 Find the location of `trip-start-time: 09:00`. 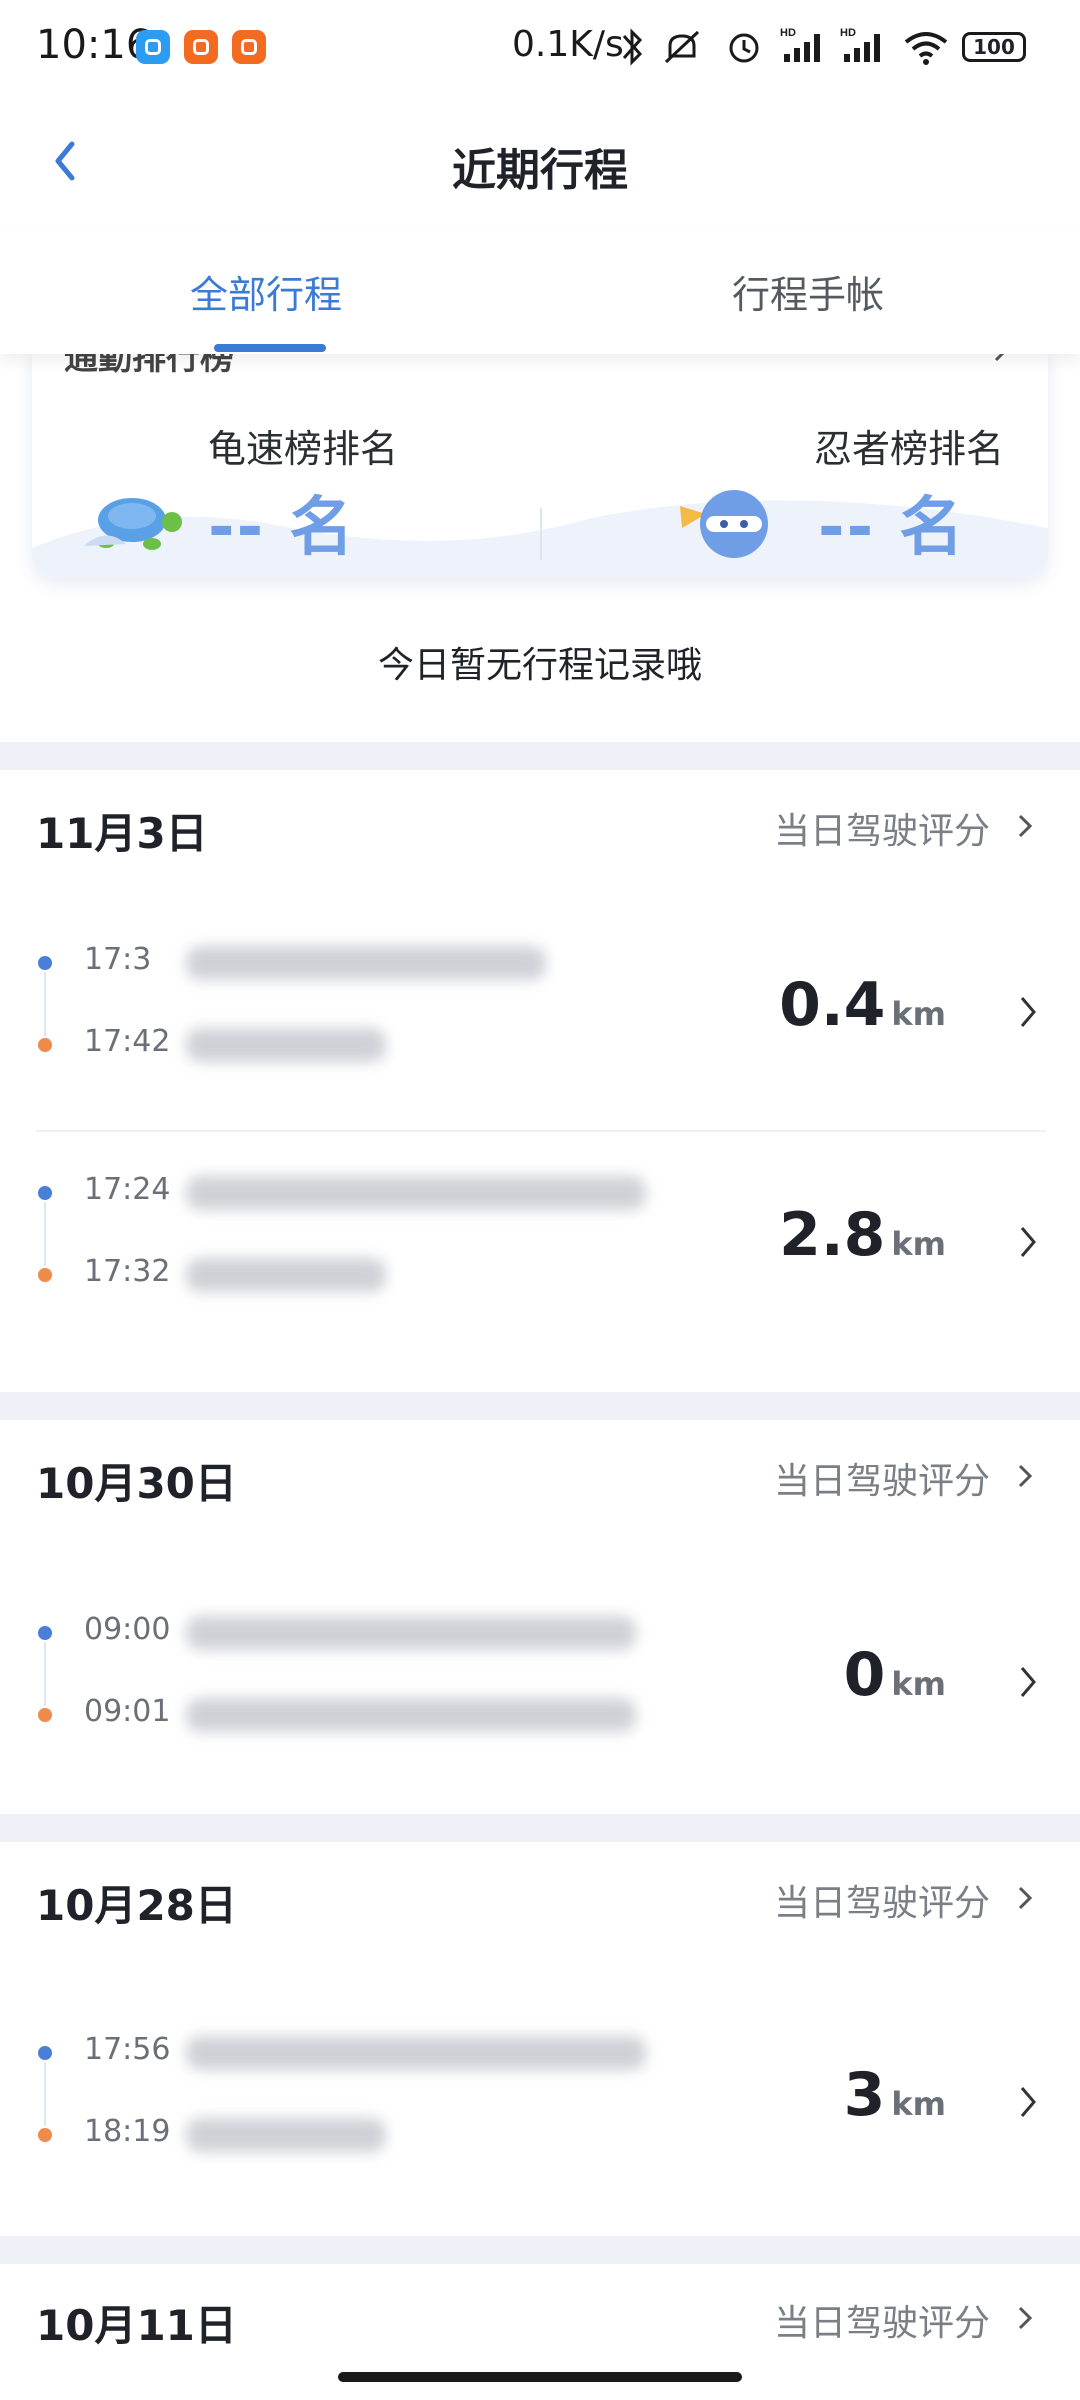

trip-start-time: 09:00 is located at coordinates (127, 1629).